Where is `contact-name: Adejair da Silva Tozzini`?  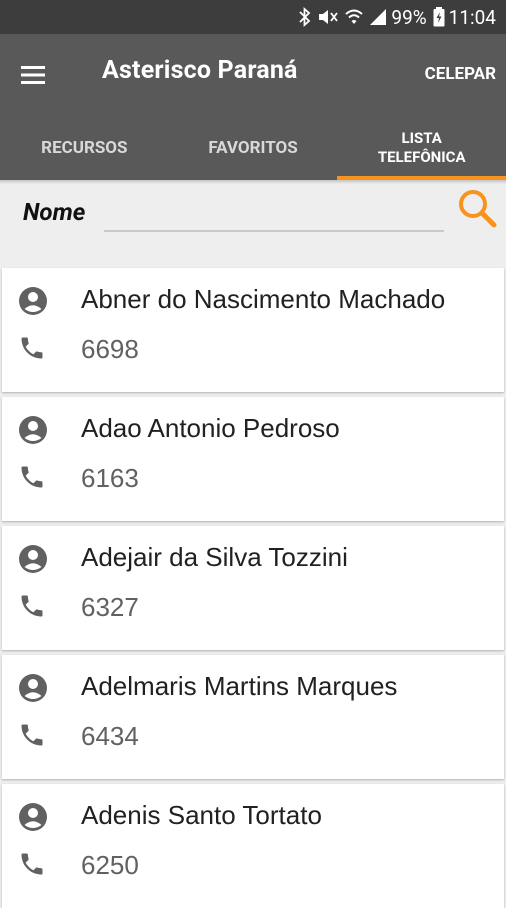 contact-name: Adejair da Silva Tozzini is located at coordinates (214, 557).